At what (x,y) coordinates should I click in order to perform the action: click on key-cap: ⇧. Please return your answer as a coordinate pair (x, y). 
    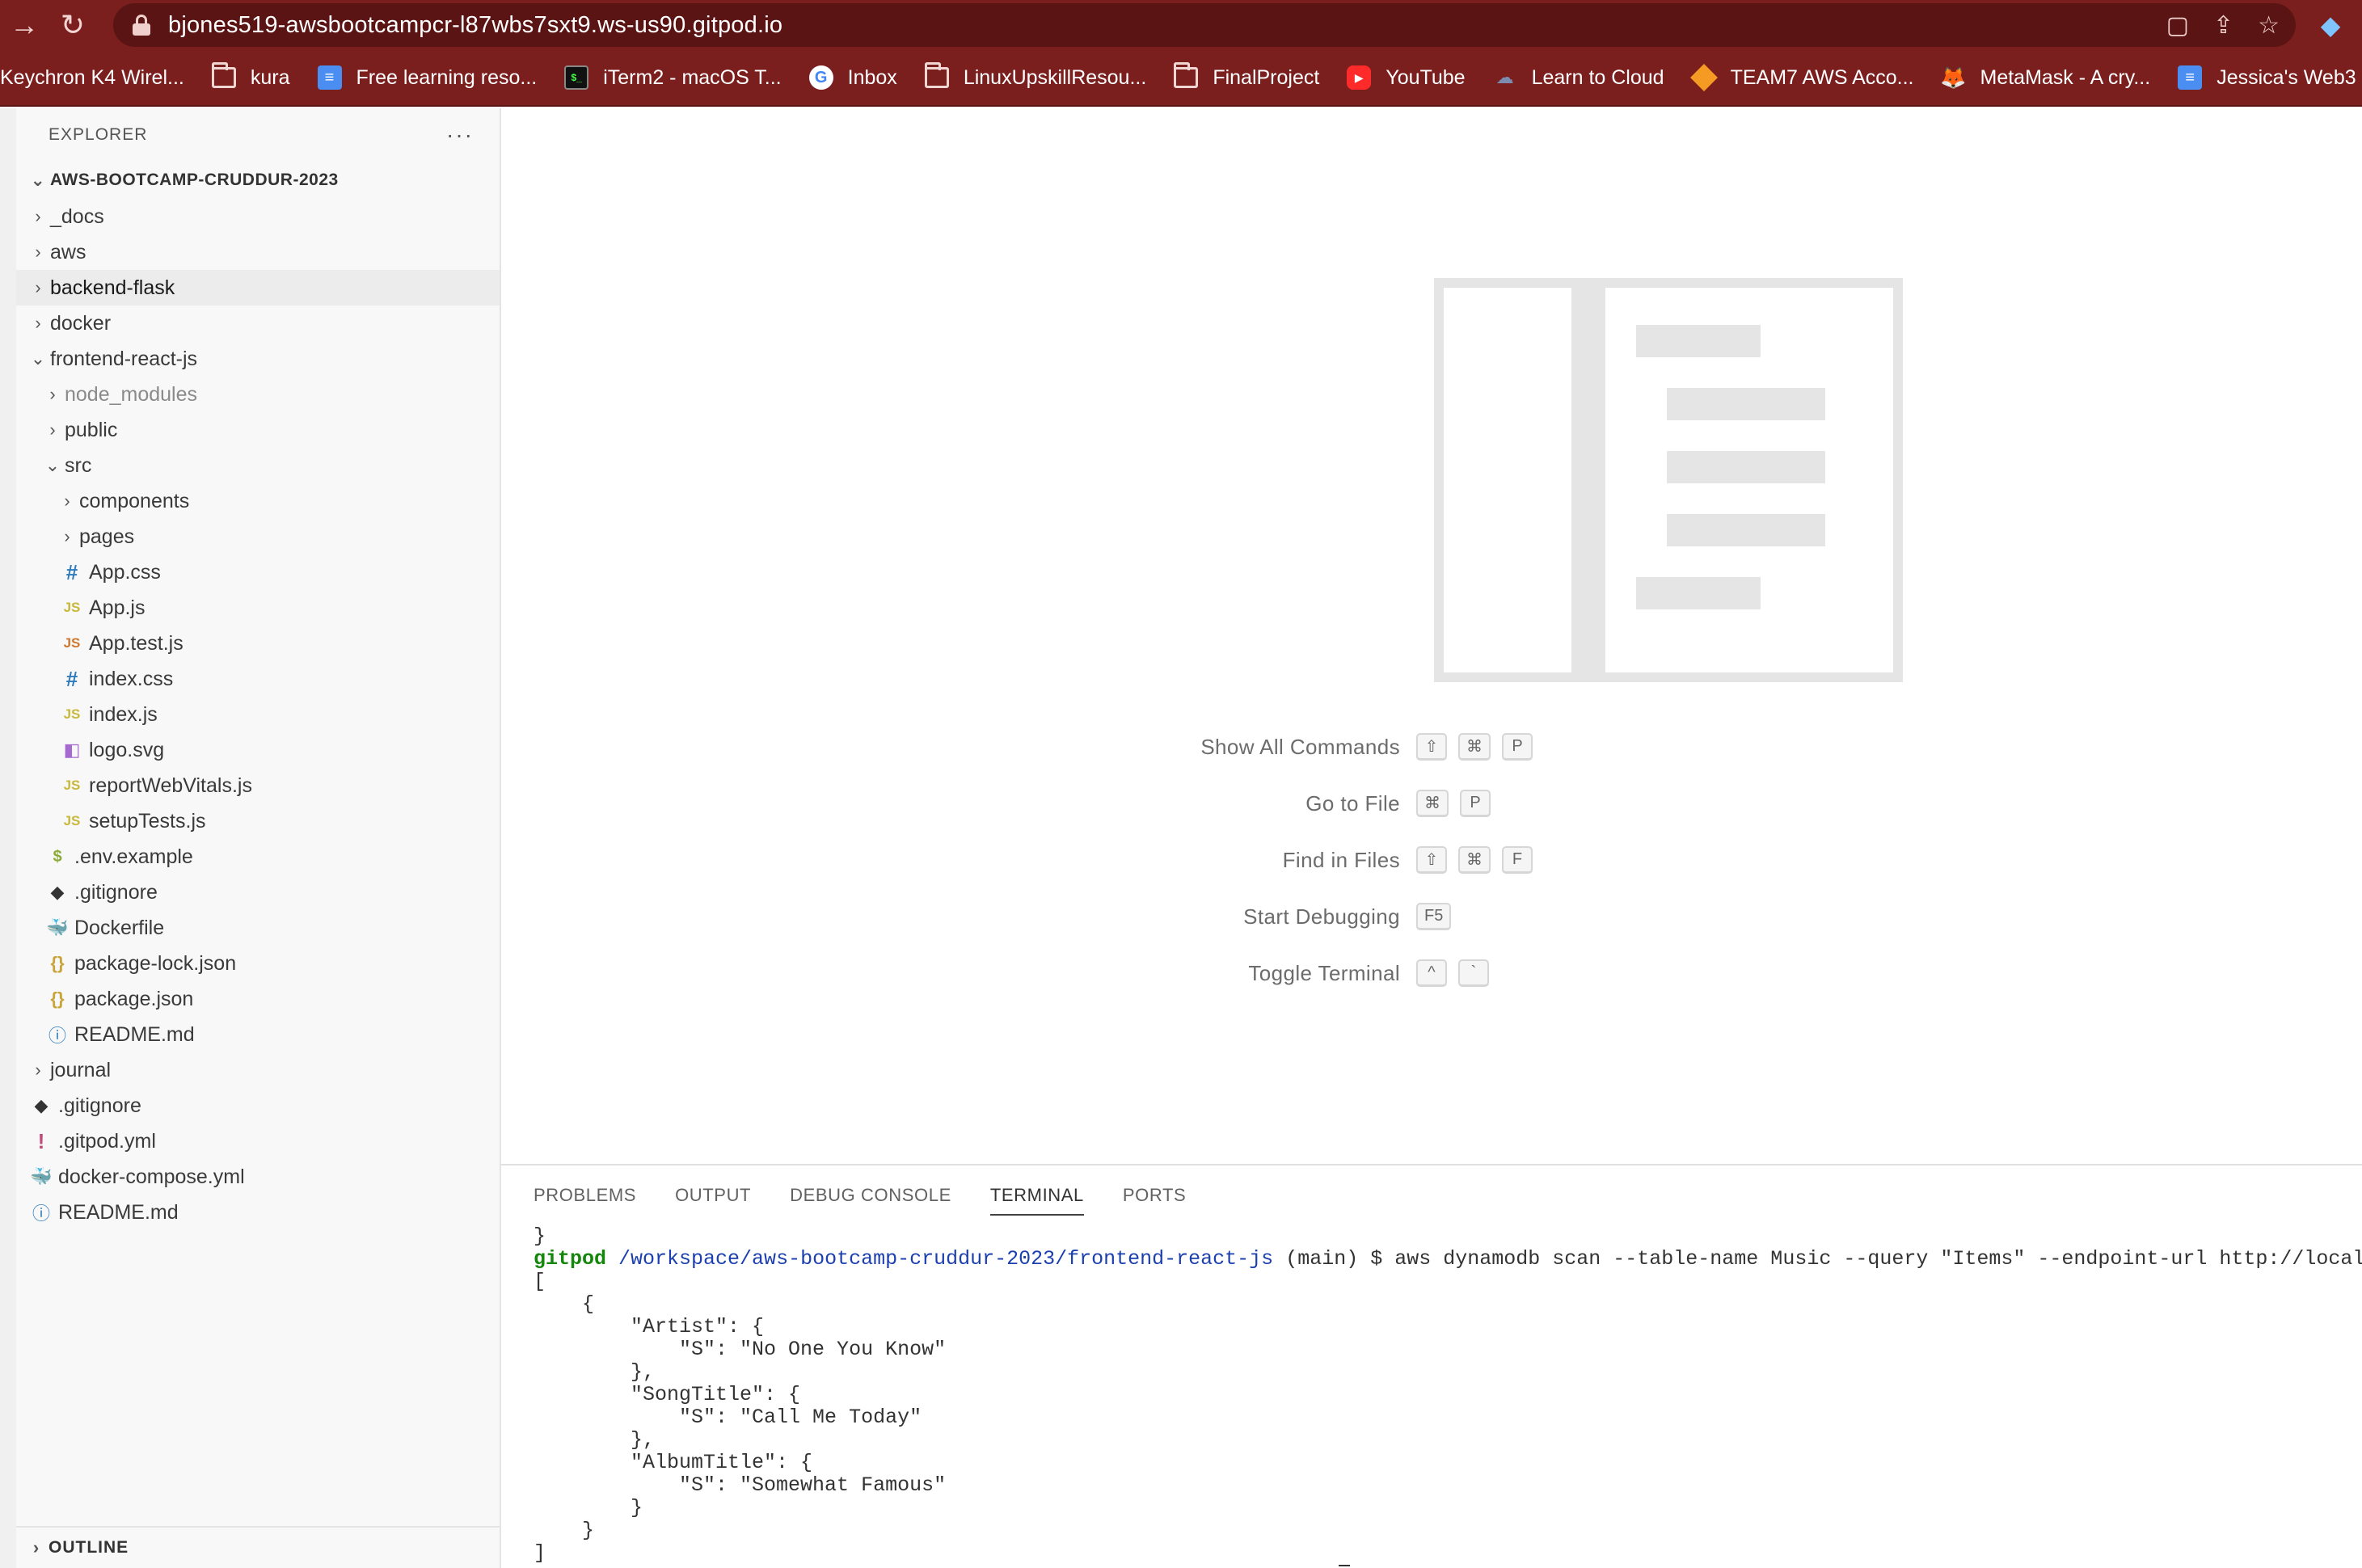
    Looking at the image, I should click on (1432, 860).